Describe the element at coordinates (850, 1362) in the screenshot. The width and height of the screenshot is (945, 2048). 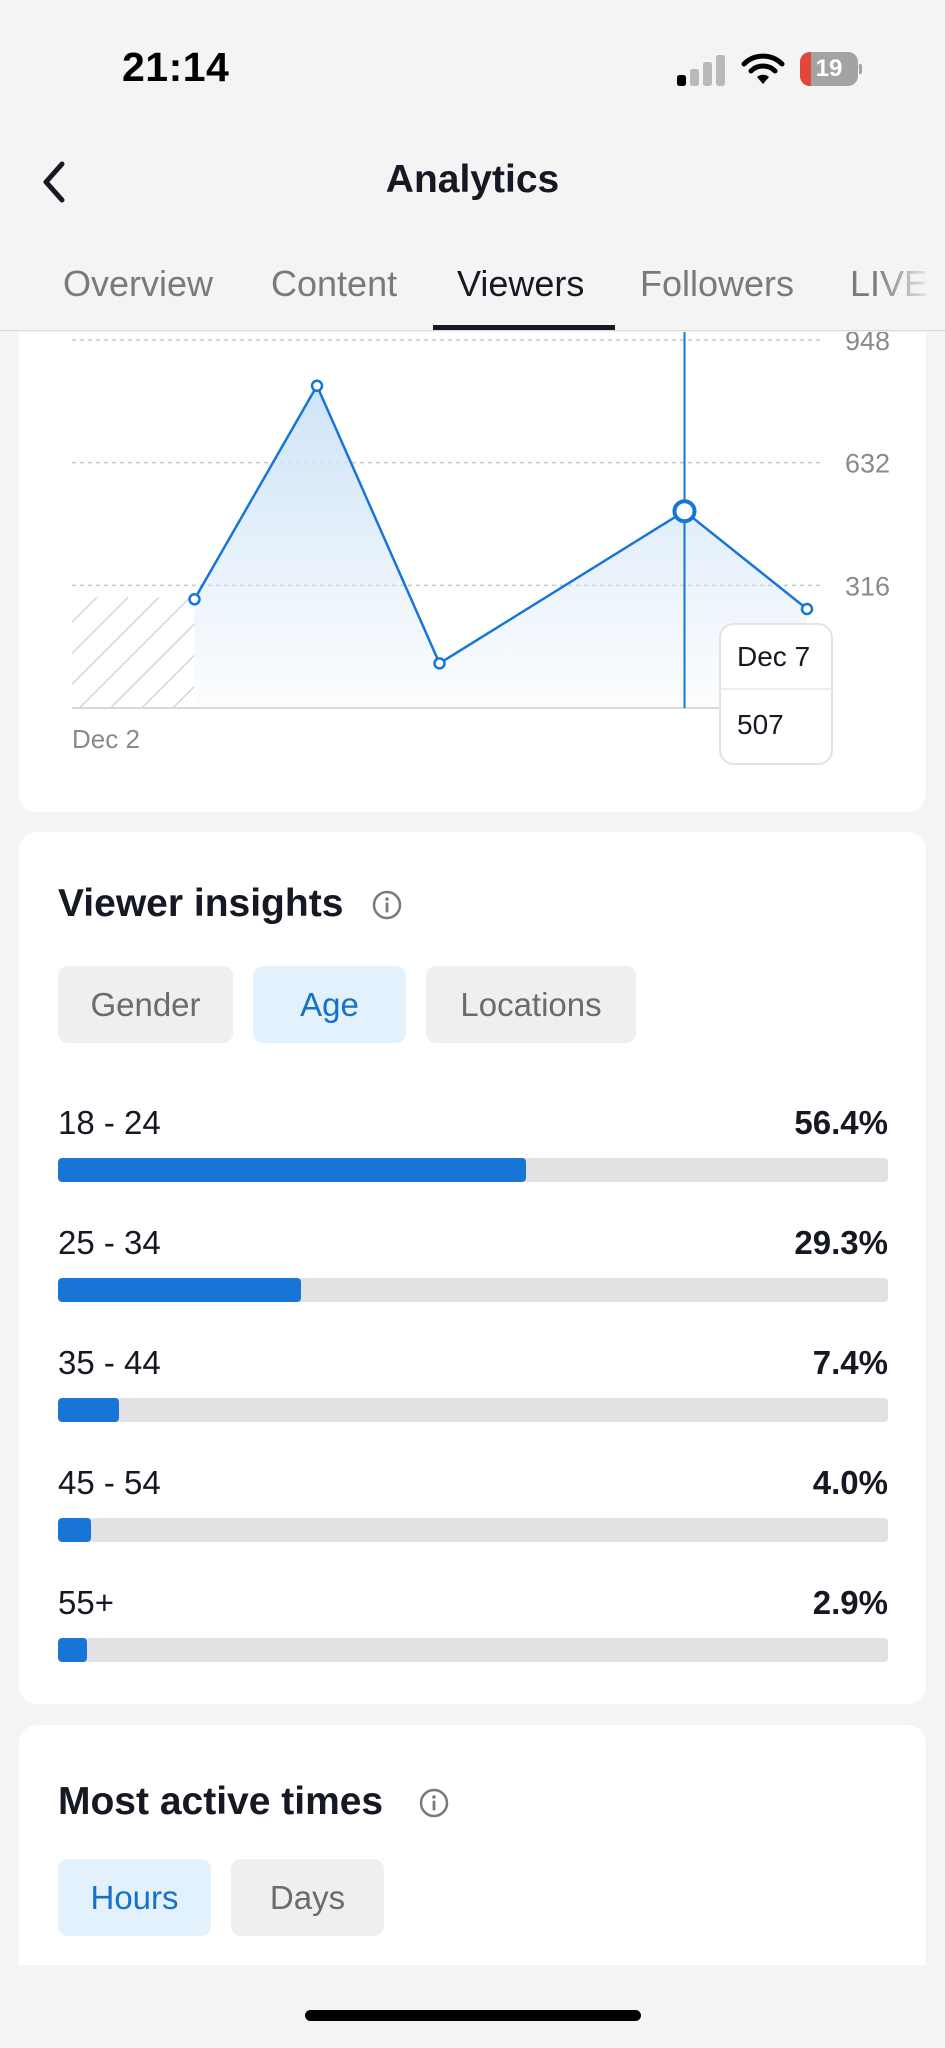
I see `age-percent: 7.4%` at that location.